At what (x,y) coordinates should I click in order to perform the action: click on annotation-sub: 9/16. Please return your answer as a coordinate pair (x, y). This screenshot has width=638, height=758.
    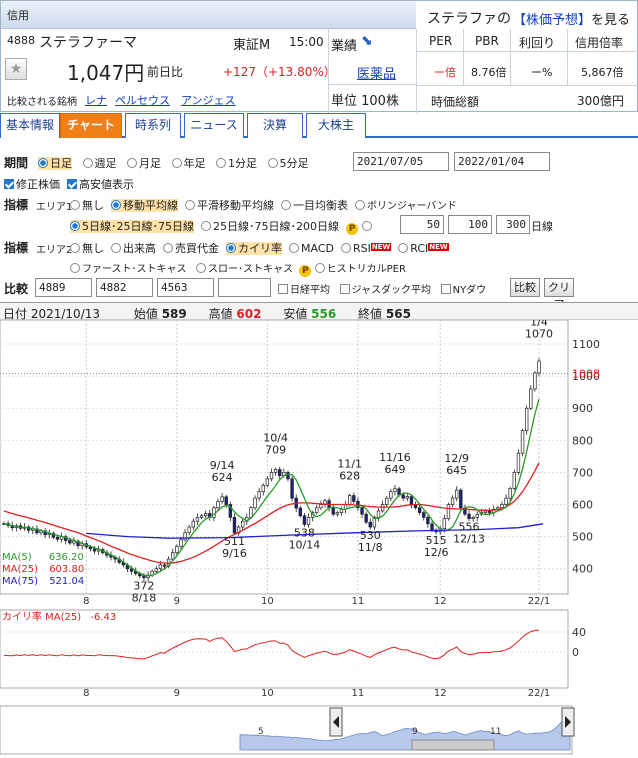
    Looking at the image, I should click on (234, 553).